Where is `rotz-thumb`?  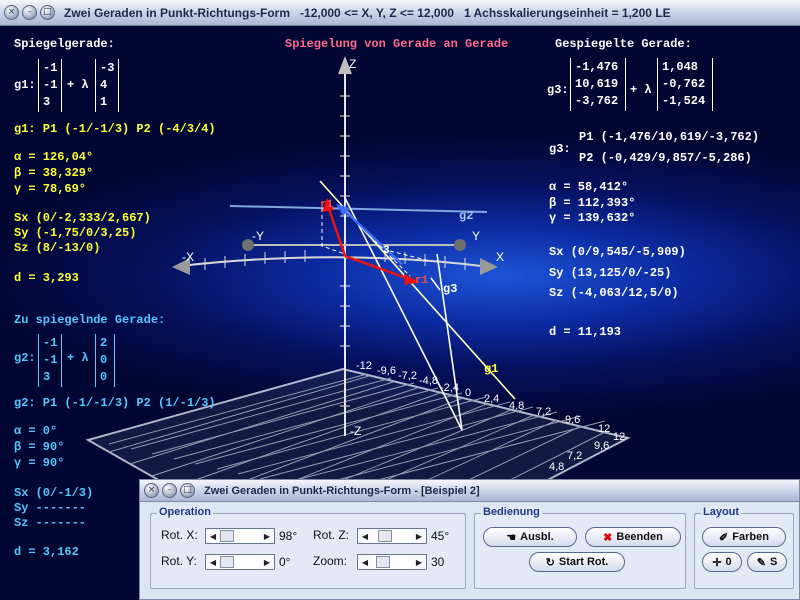
rotz-thumb is located at coordinates (385, 536).